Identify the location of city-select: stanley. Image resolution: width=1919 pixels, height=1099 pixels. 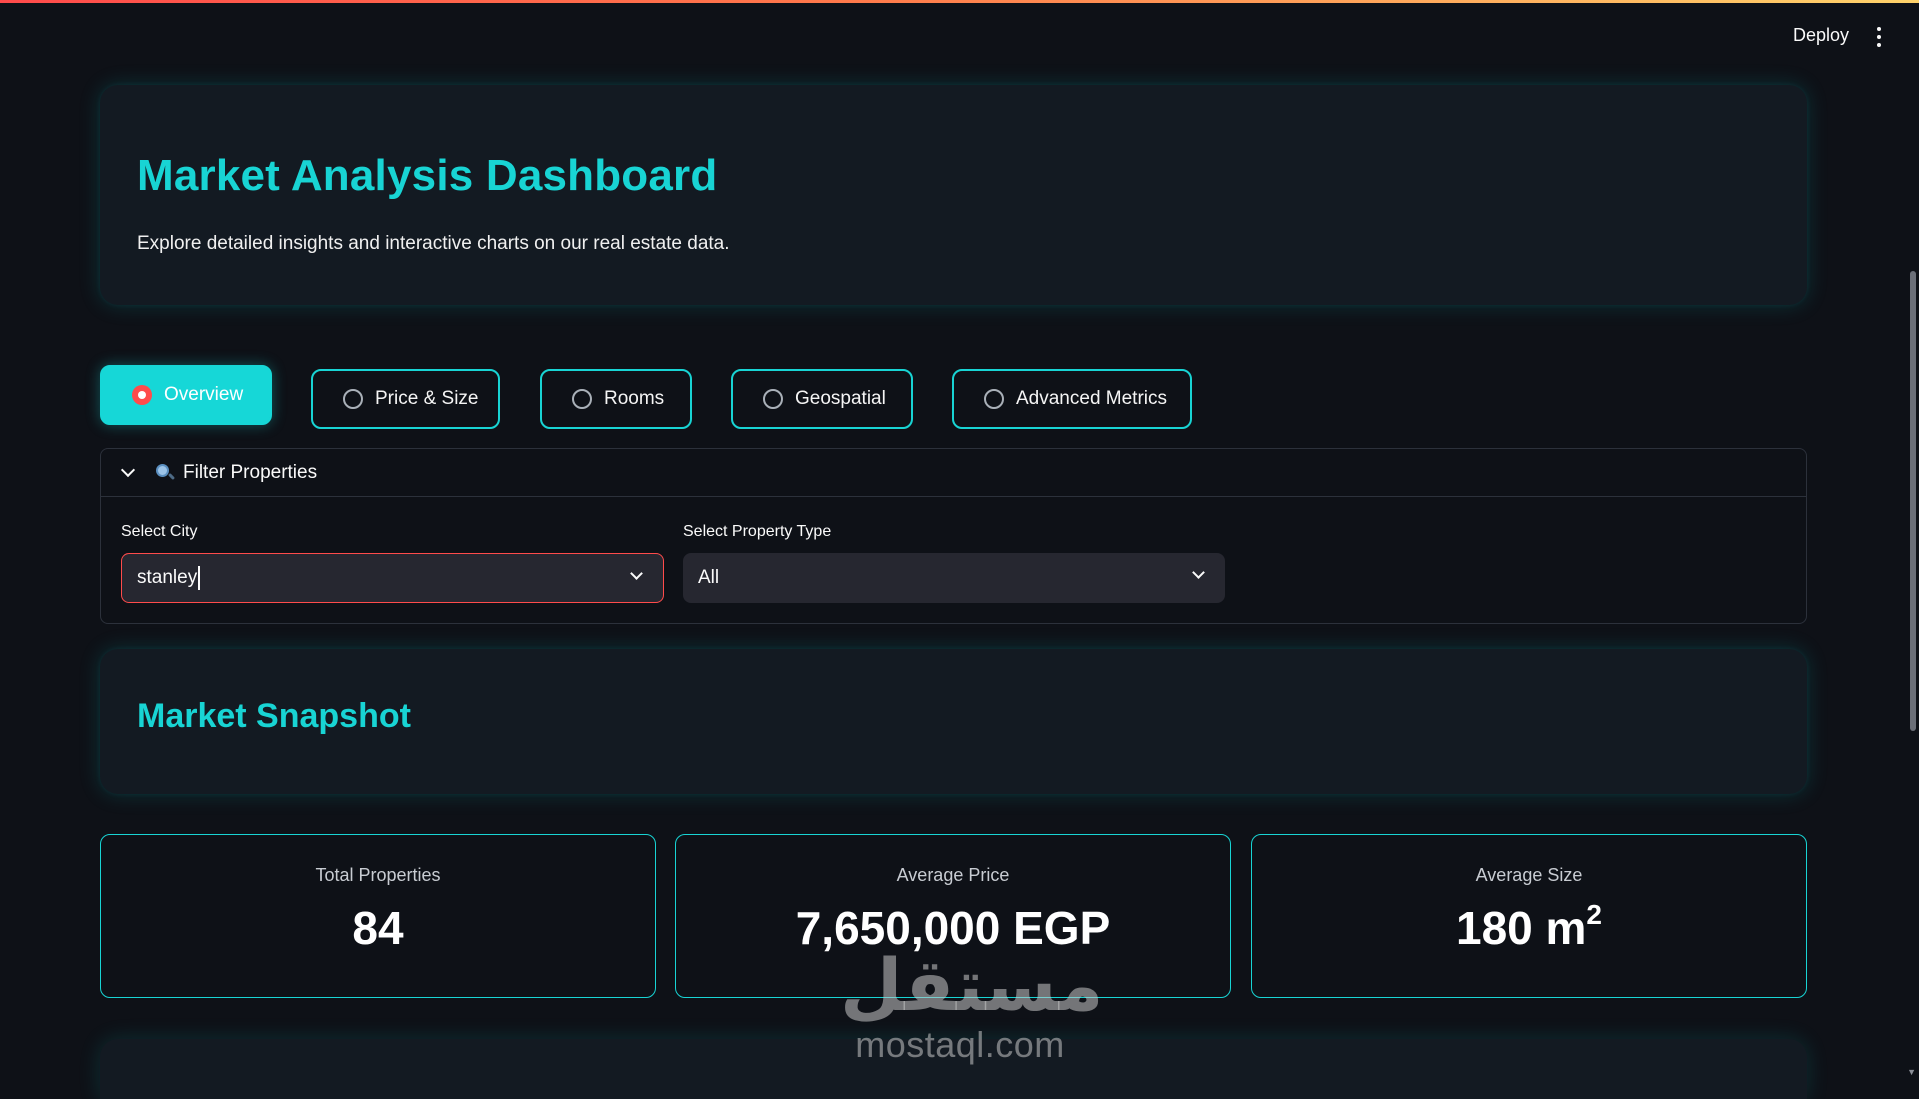
(392, 578).